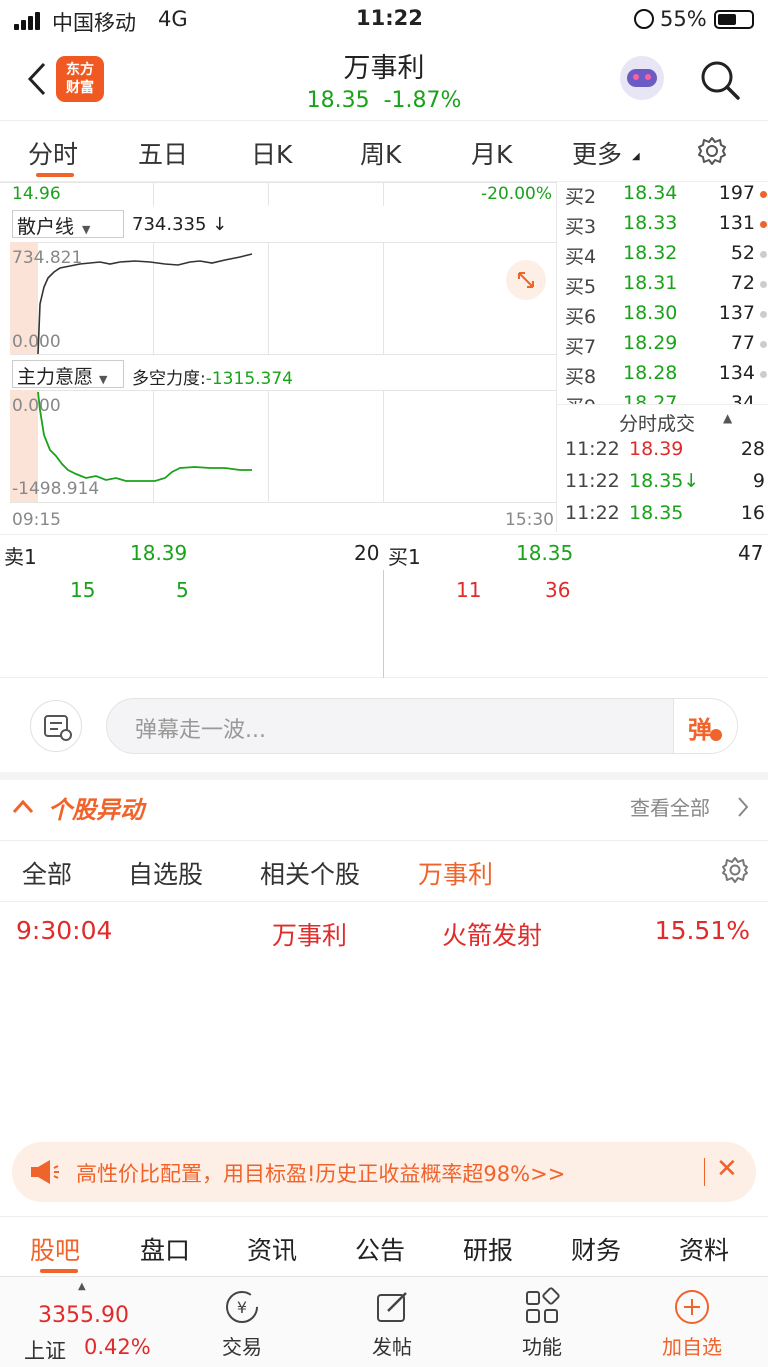 This screenshot has width=768, height=1367. What do you see at coordinates (660, 398) in the screenshot?
I see `order-book-row: 买918.27 34` at bounding box center [660, 398].